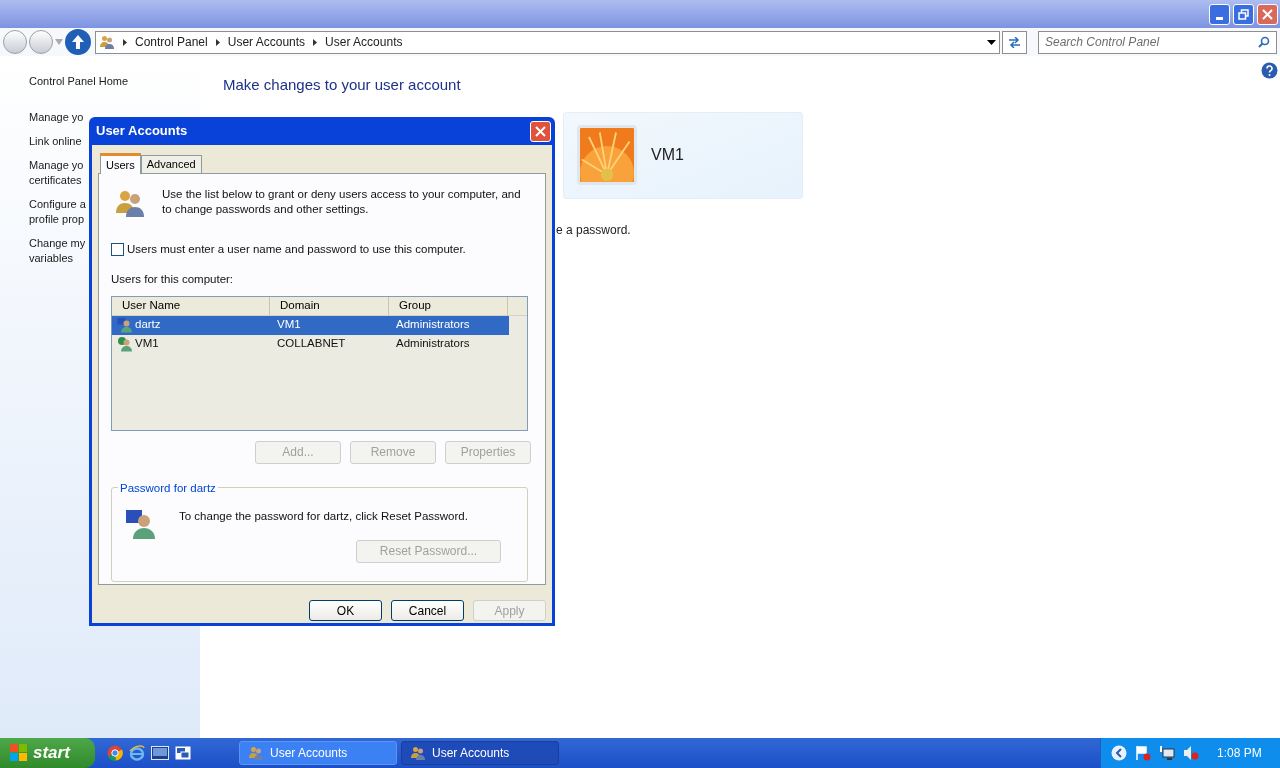 This screenshot has width=1280, height=768. Describe the element at coordinates (148, 325) in the screenshot. I see `list-cell-text: dartz` at that location.